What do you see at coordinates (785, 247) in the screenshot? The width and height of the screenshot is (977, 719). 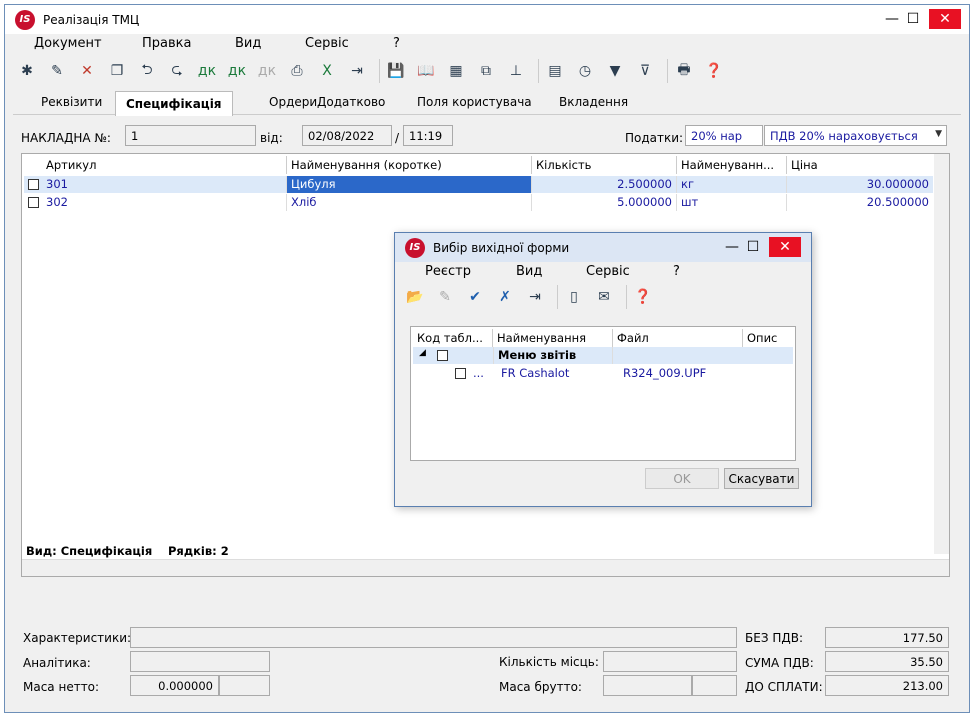 I see `dialog-close-icon: ✕` at bounding box center [785, 247].